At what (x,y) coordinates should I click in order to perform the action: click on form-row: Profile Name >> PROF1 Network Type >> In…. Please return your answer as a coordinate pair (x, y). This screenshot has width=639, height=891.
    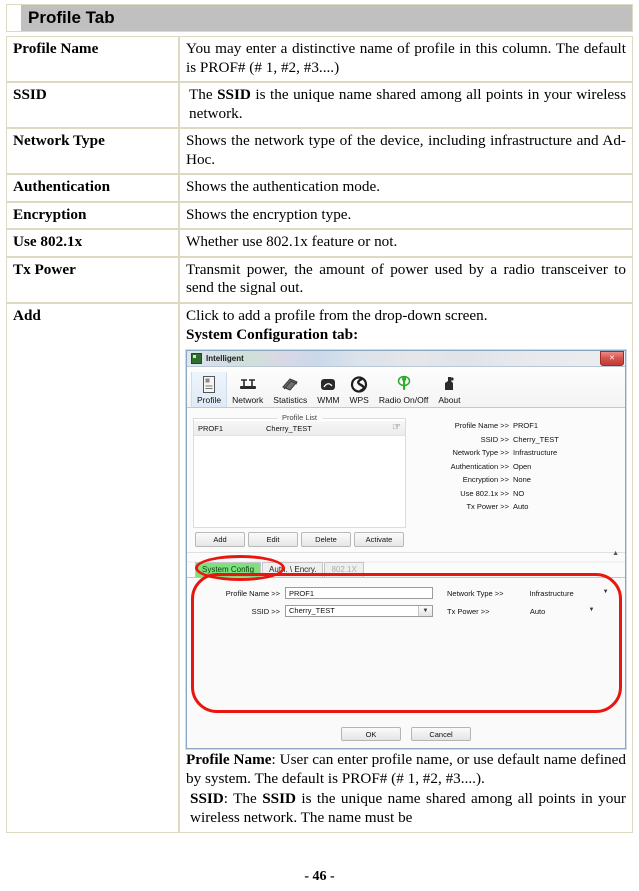
    Looking at the image, I should click on (406, 593).